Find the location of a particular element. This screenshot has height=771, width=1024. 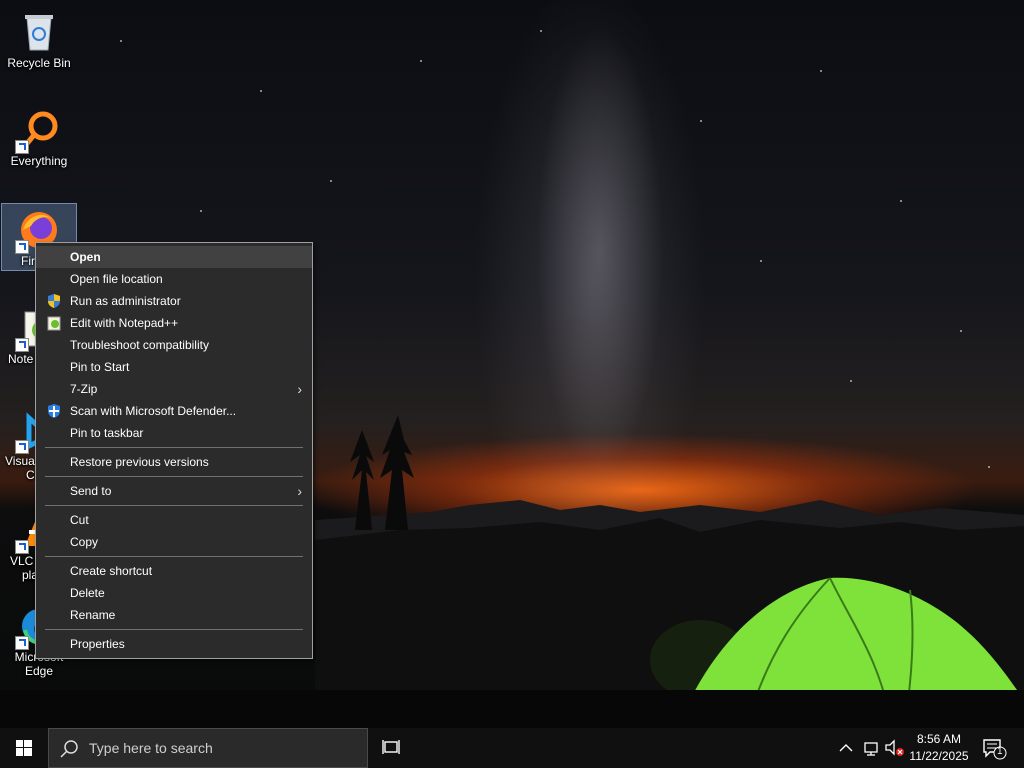

menu-item-delete: Delete is located at coordinates (174, 593).